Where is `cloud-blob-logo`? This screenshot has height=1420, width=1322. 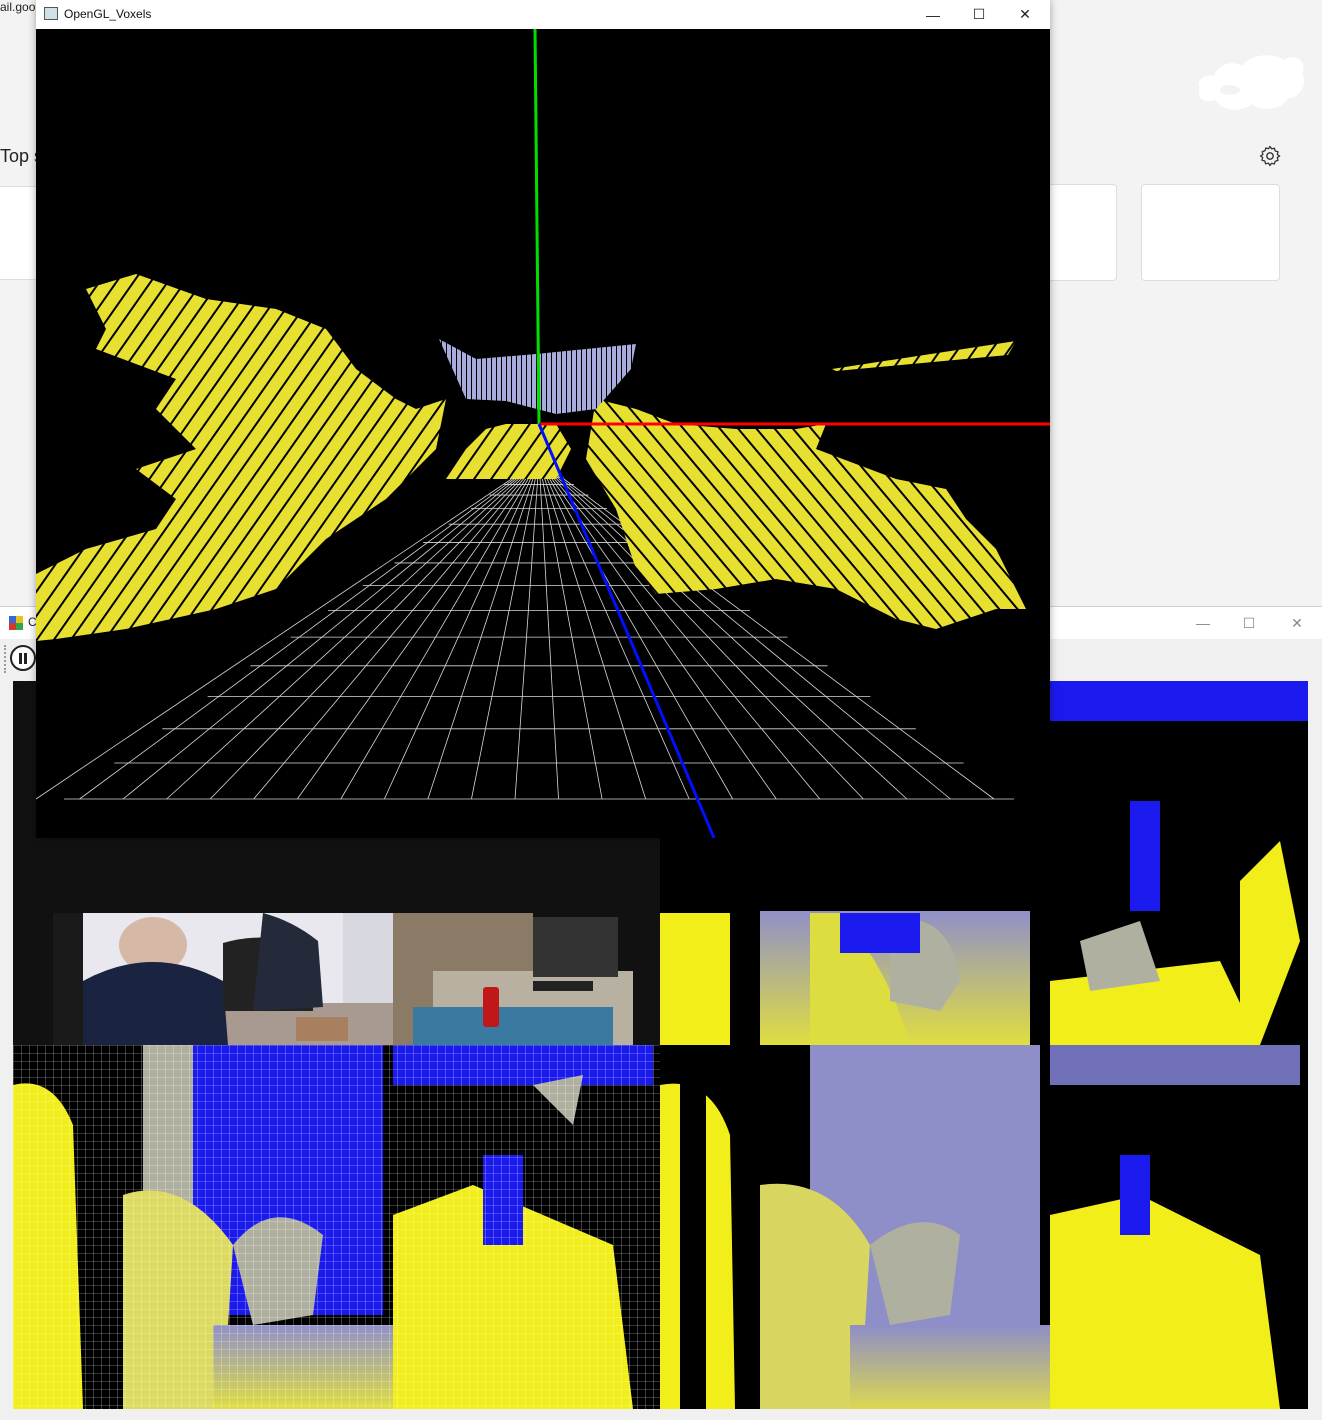 cloud-blob-logo is located at coordinates (1251, 82).